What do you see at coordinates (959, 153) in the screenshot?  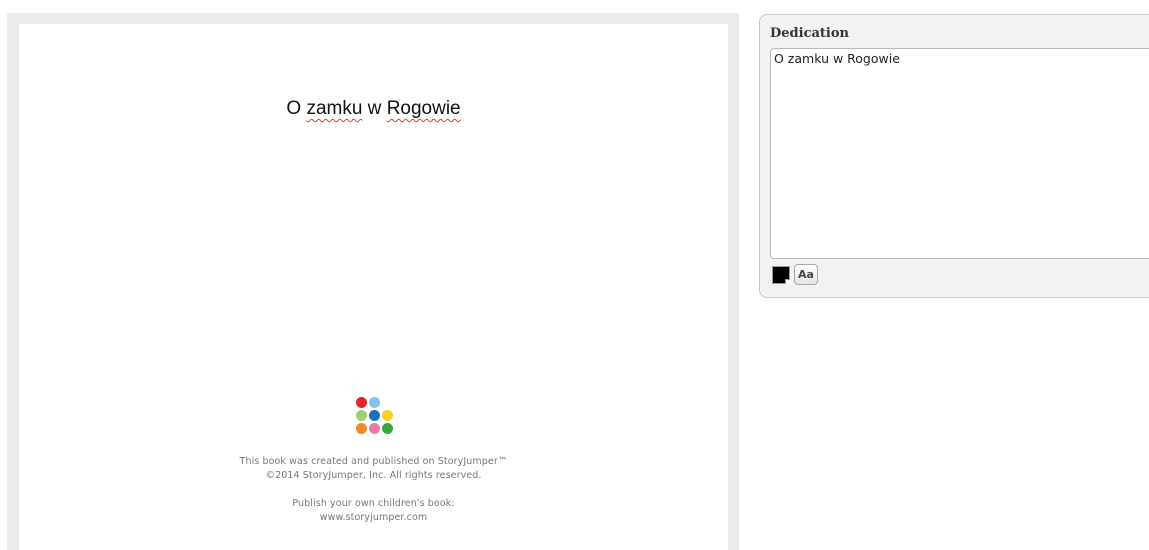 I see `dedication-textarea: O zamku w Rogowie` at bounding box center [959, 153].